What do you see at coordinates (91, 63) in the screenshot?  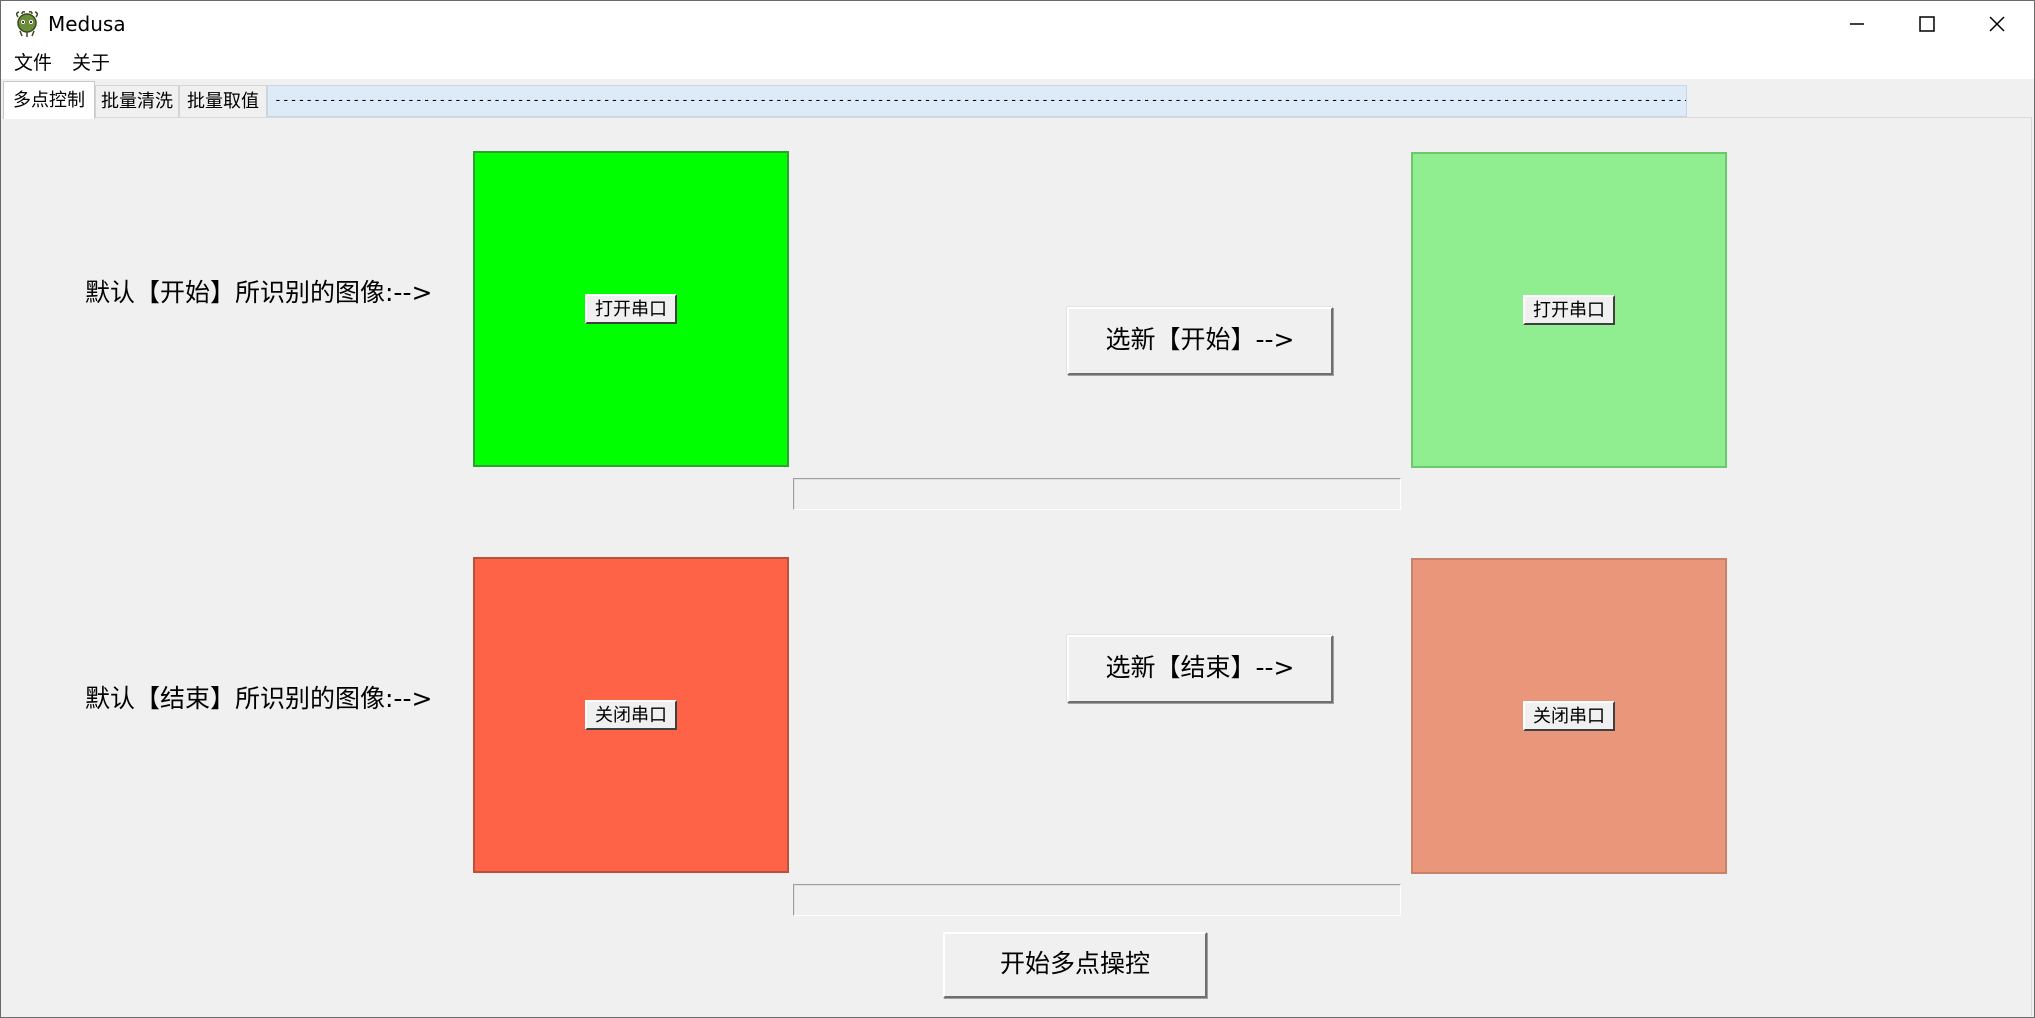 I see `menu-about: 关于` at bounding box center [91, 63].